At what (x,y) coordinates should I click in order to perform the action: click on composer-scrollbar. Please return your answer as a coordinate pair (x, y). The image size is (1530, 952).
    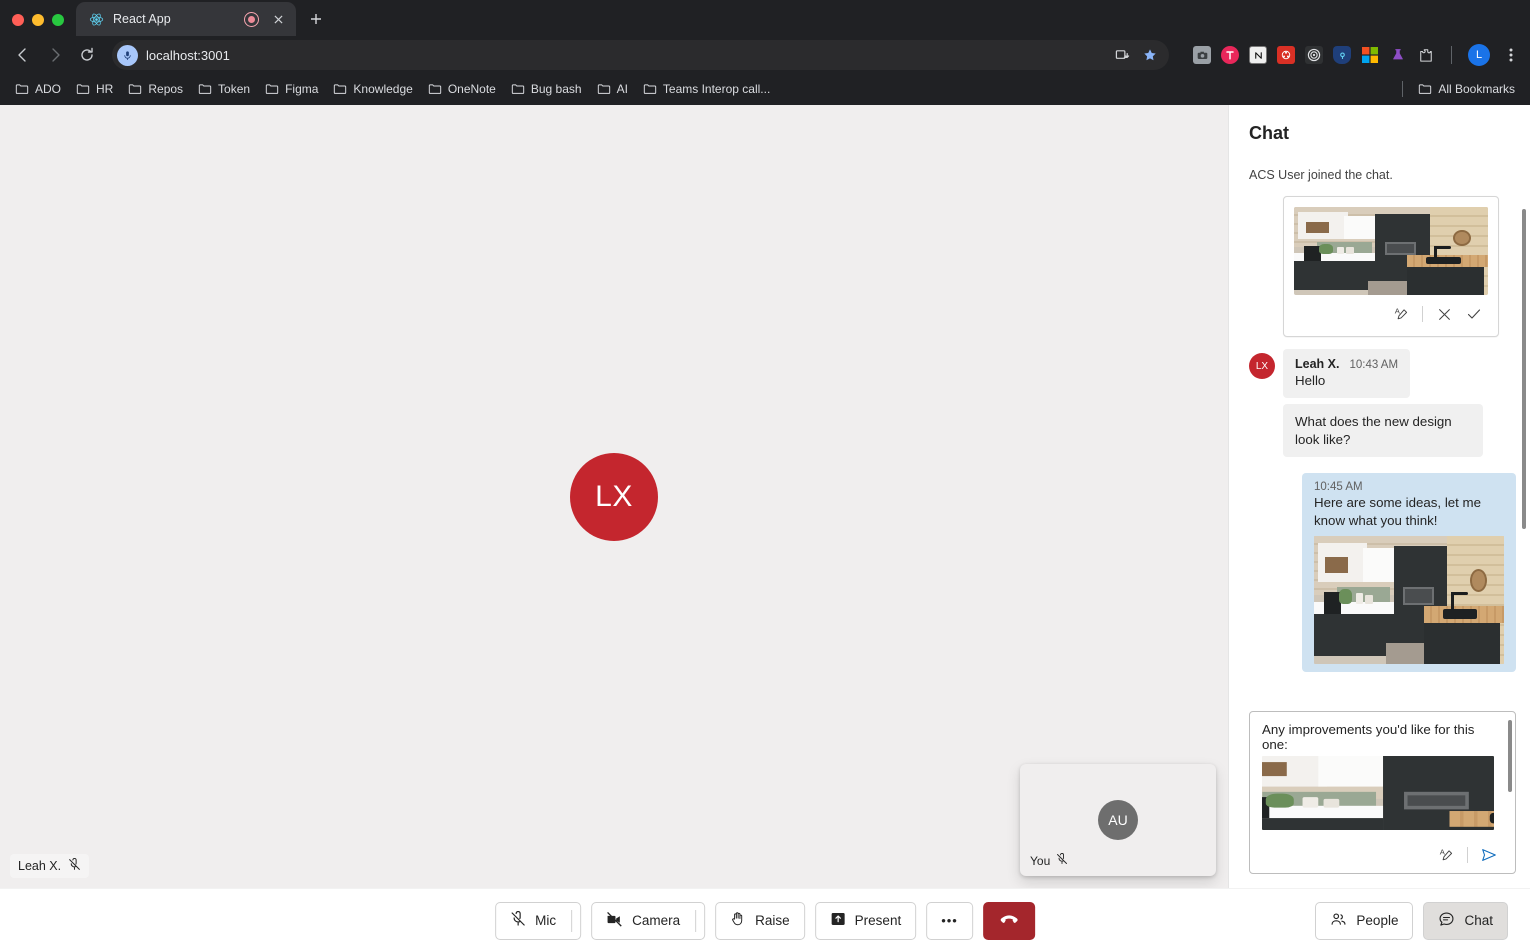
    Looking at the image, I should click on (1510, 756).